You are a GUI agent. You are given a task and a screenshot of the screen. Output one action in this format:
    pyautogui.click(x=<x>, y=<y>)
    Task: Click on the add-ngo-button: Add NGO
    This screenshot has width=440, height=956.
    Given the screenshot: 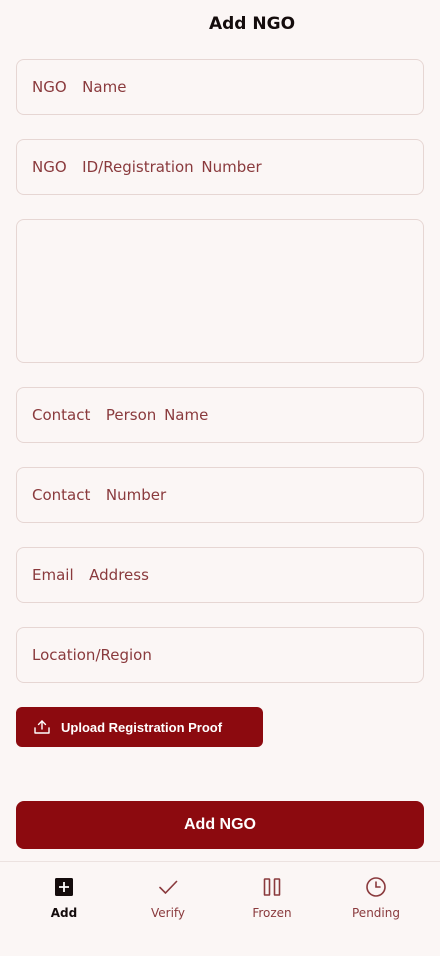 What is the action you would take?
    pyautogui.click(x=220, y=825)
    